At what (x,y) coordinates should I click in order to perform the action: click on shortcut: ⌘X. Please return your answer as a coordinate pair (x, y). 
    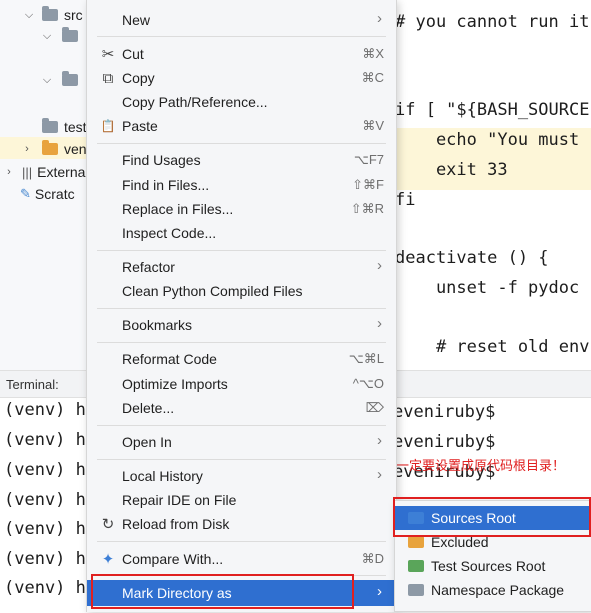
    Looking at the image, I should click on (373, 53).